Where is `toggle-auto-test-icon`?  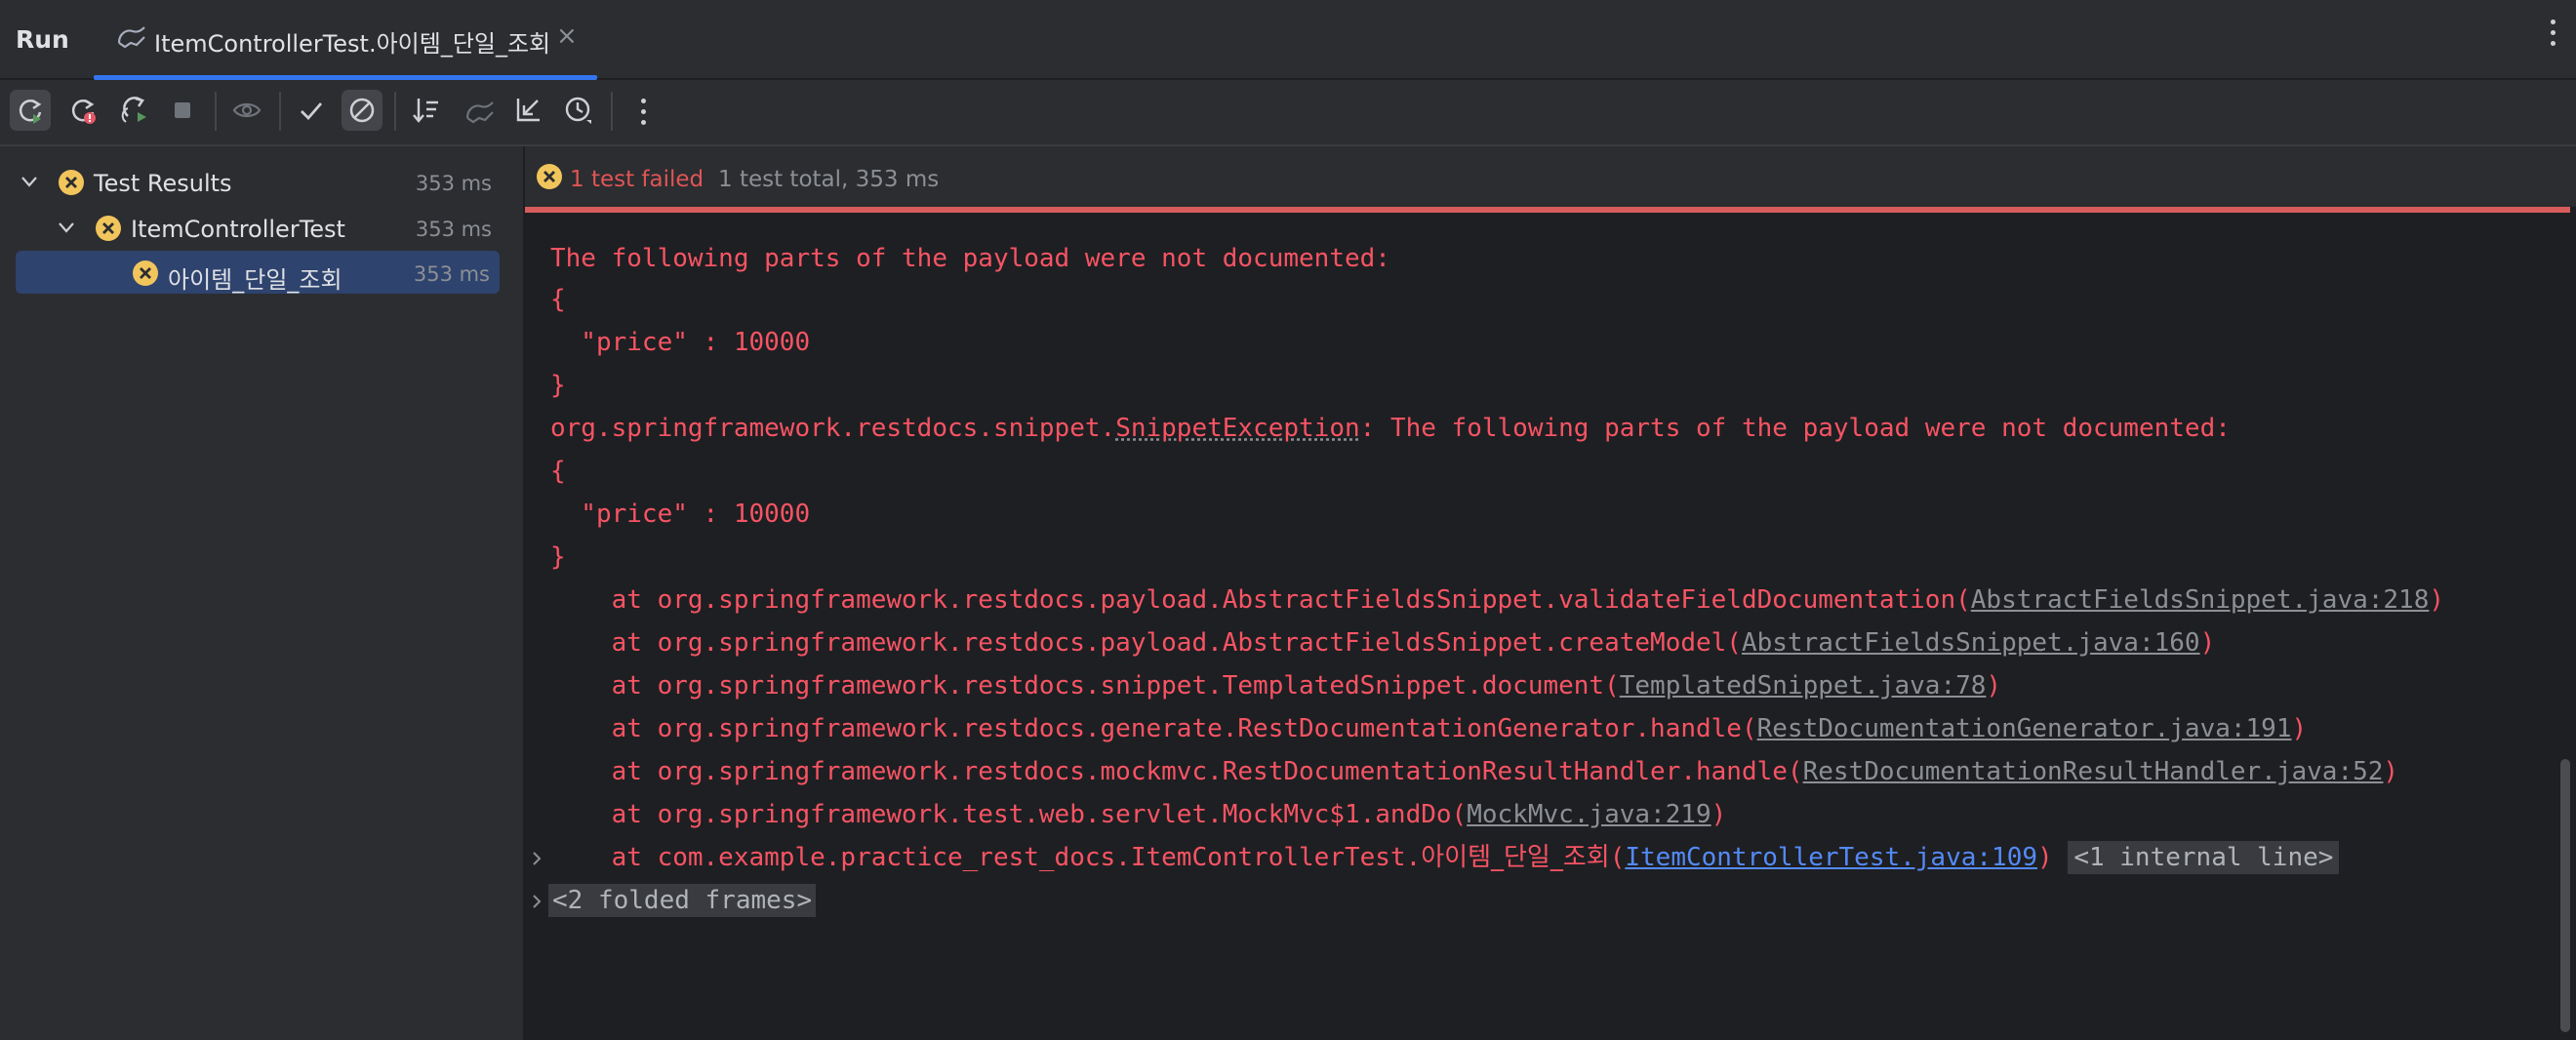
toggle-auto-test-icon is located at coordinates (135, 110).